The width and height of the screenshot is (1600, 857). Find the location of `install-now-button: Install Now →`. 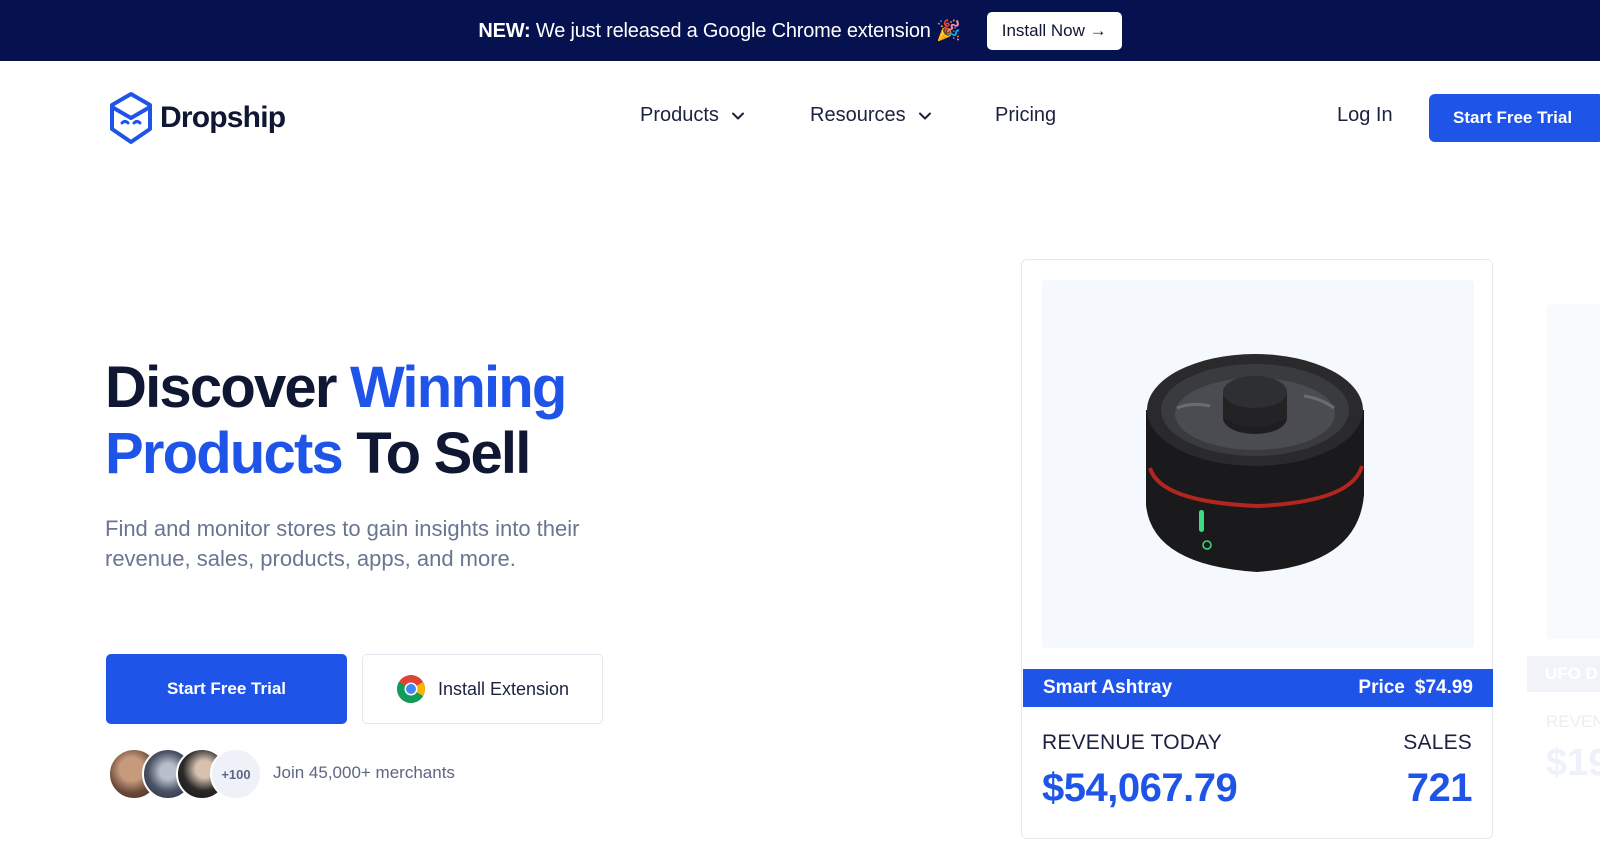

install-now-button: Install Now → is located at coordinates (1054, 30).